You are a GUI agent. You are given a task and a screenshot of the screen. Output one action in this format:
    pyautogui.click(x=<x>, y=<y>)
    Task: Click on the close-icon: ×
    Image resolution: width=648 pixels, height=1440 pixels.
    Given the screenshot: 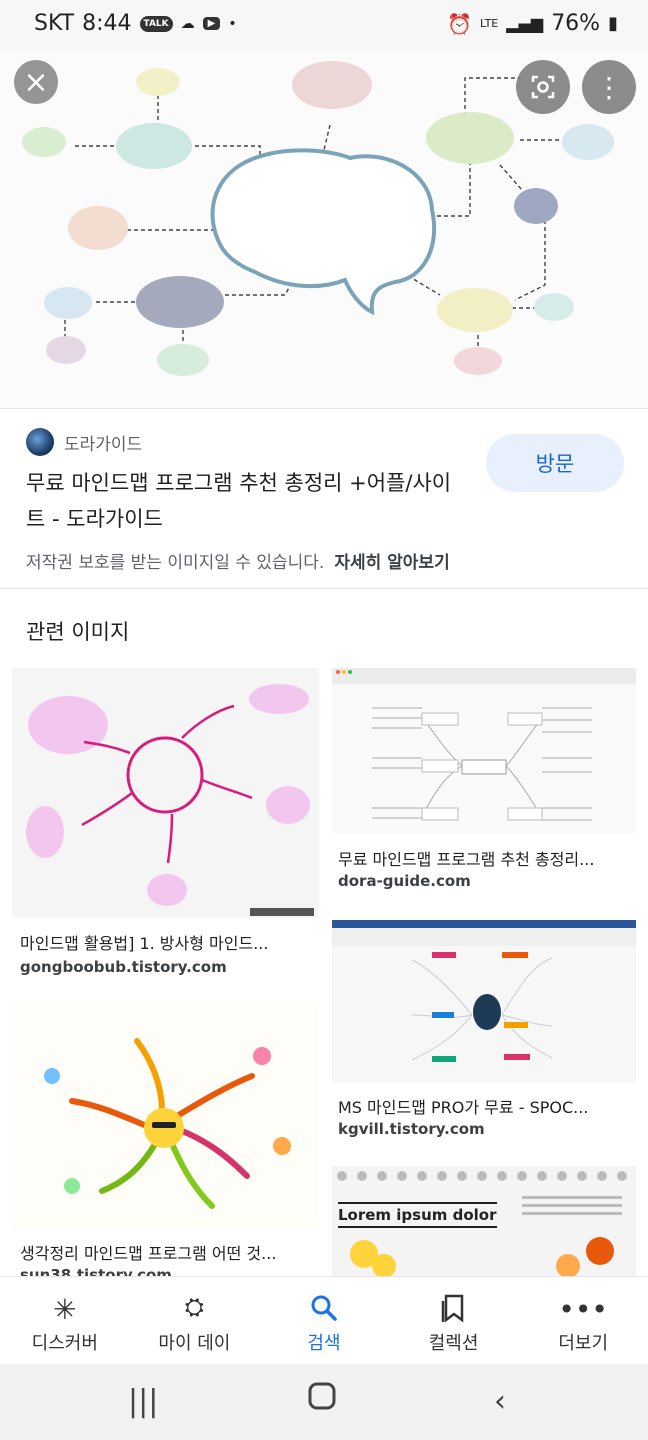 What is the action you would take?
    pyautogui.click(x=36, y=82)
    